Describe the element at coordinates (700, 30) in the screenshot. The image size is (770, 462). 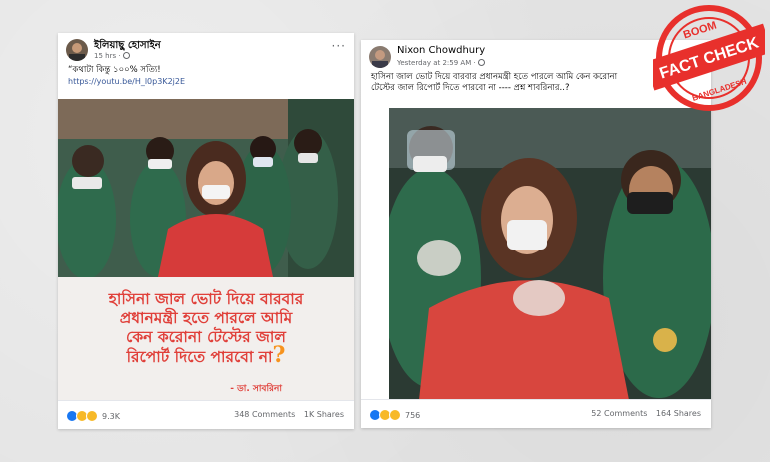
I see `badge-top-text: BOOM` at that location.